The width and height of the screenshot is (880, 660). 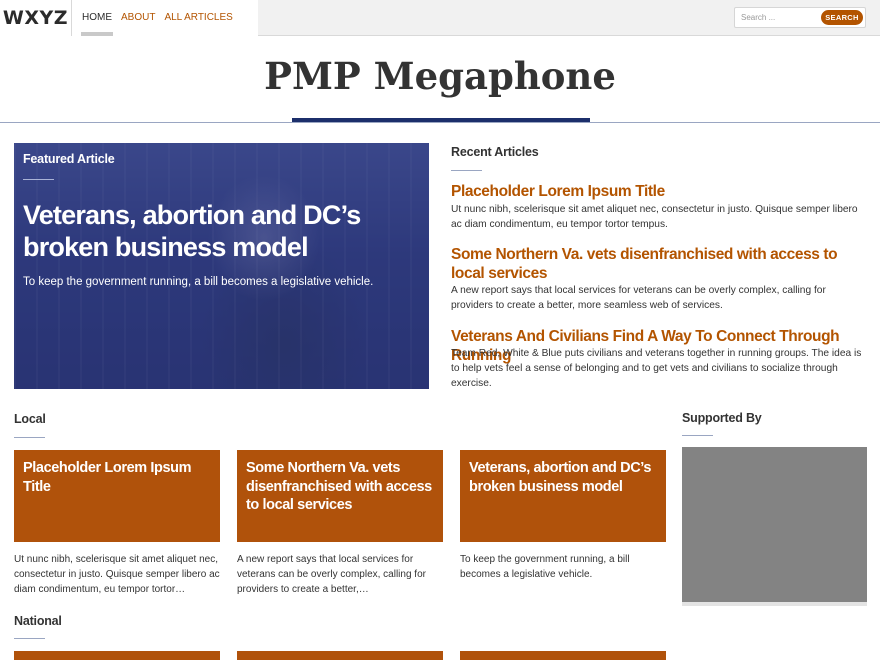 I want to click on recent-articles-rule, so click(x=466, y=170).